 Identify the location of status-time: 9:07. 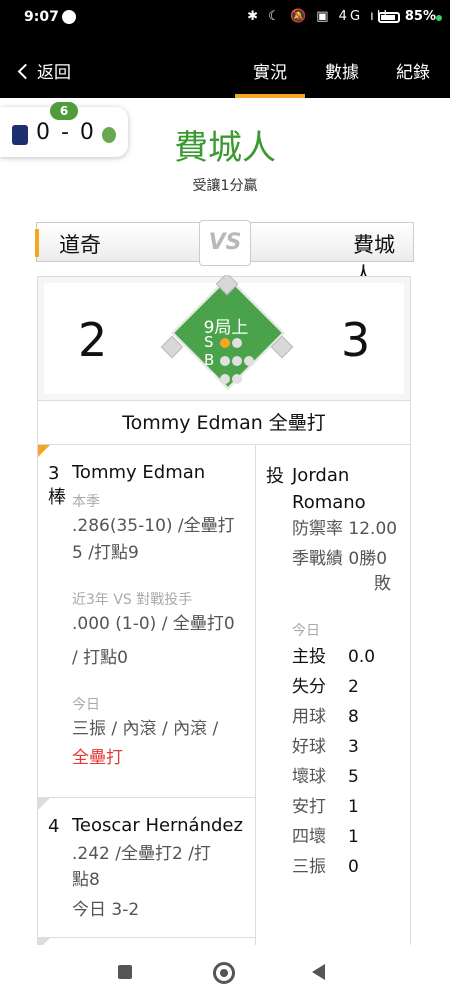
(41, 17).